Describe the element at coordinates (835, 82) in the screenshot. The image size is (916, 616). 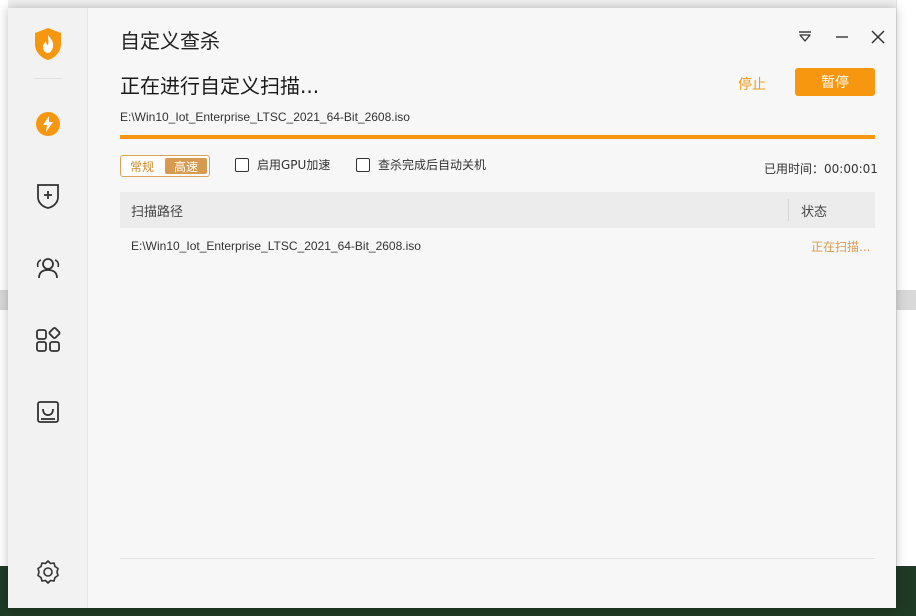
I see `pause-button: 暂停` at that location.